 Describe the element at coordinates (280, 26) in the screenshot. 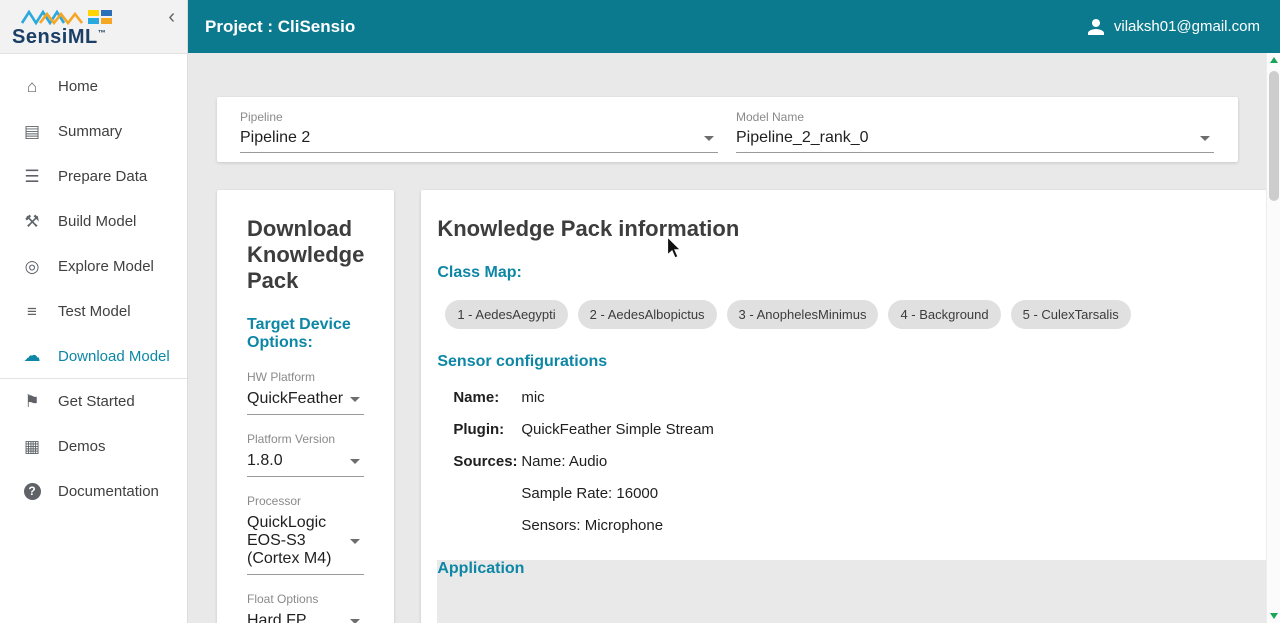

I see `project-title: Project : CliSensio` at that location.